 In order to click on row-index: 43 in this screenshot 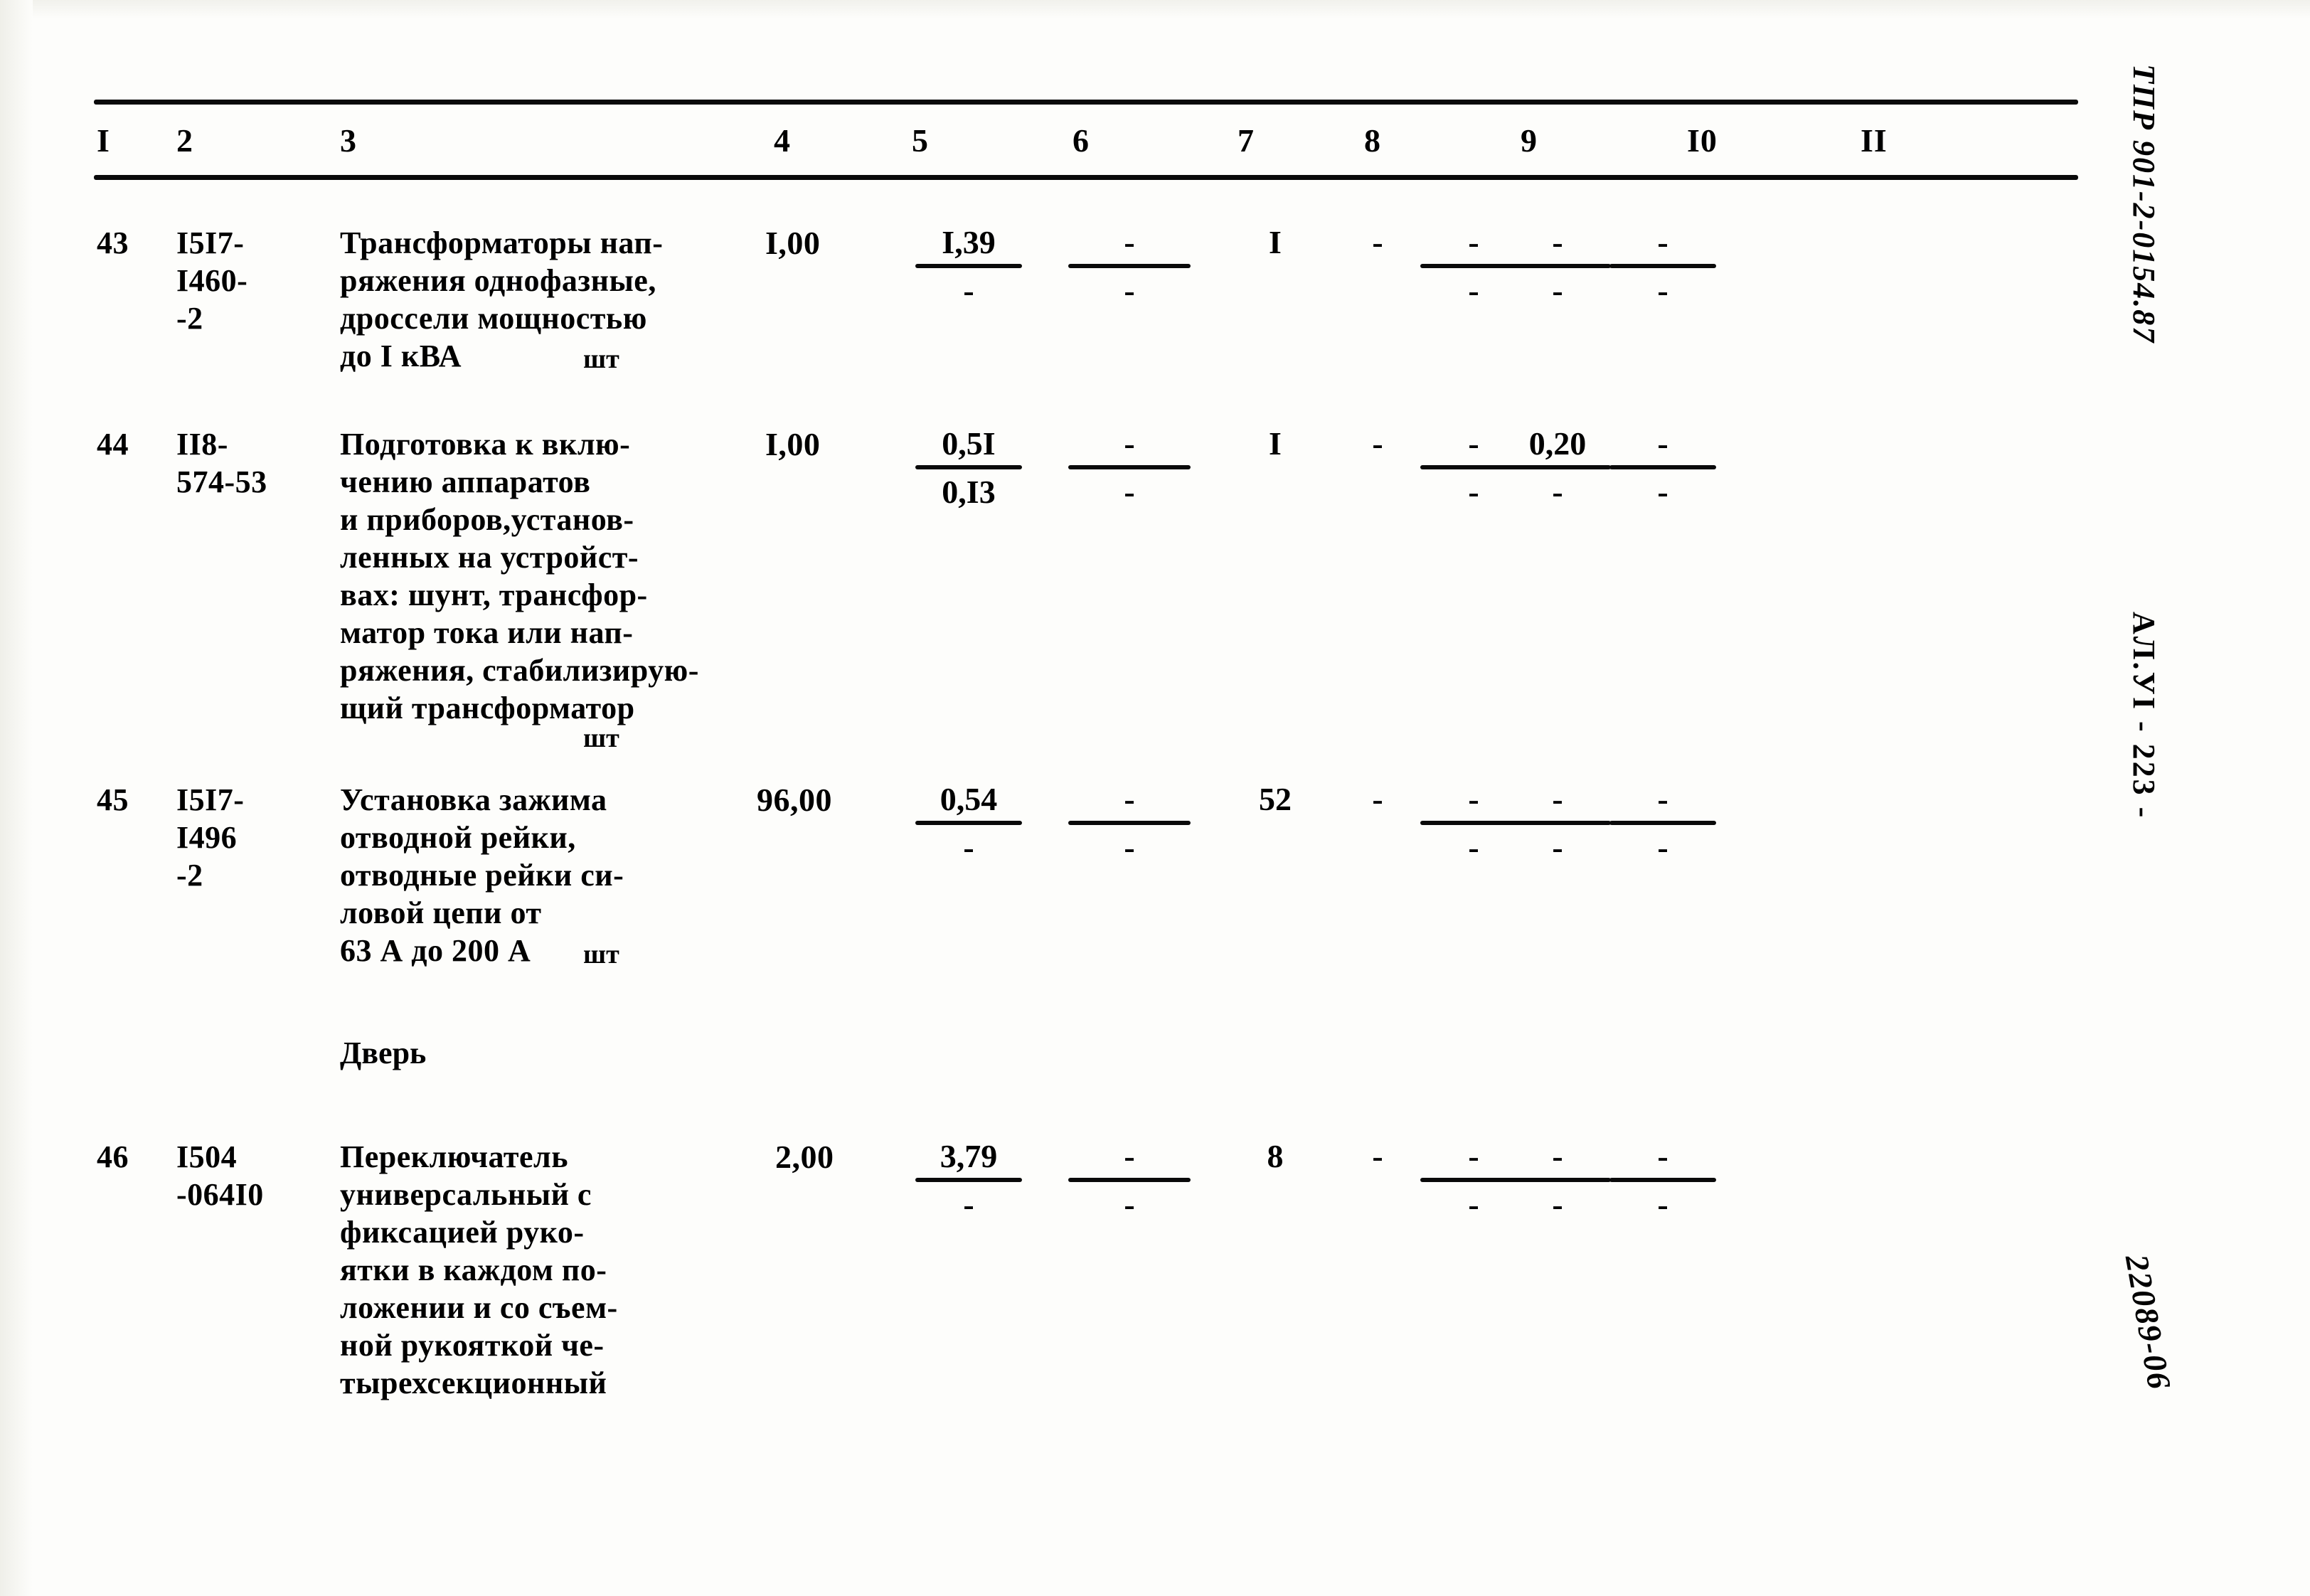, I will do `click(113, 242)`.